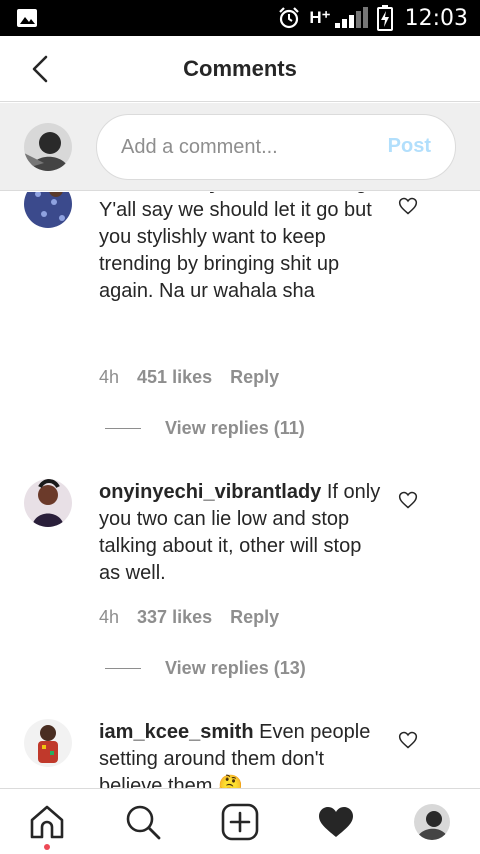  I want to click on network-type: H⁺, so click(320, 17).